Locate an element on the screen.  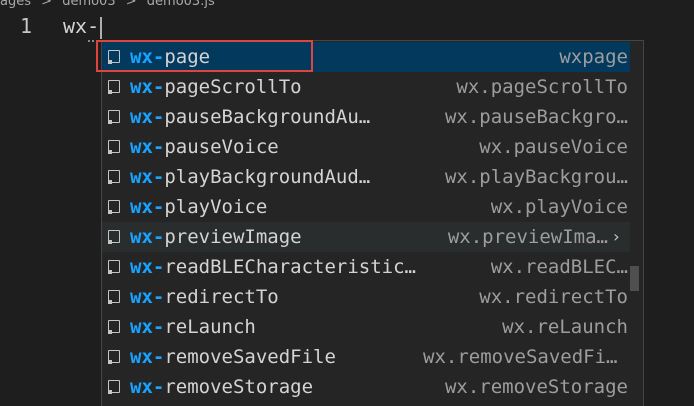
suggestion-label: wx-pageScrollTo is located at coordinates (276, 87).